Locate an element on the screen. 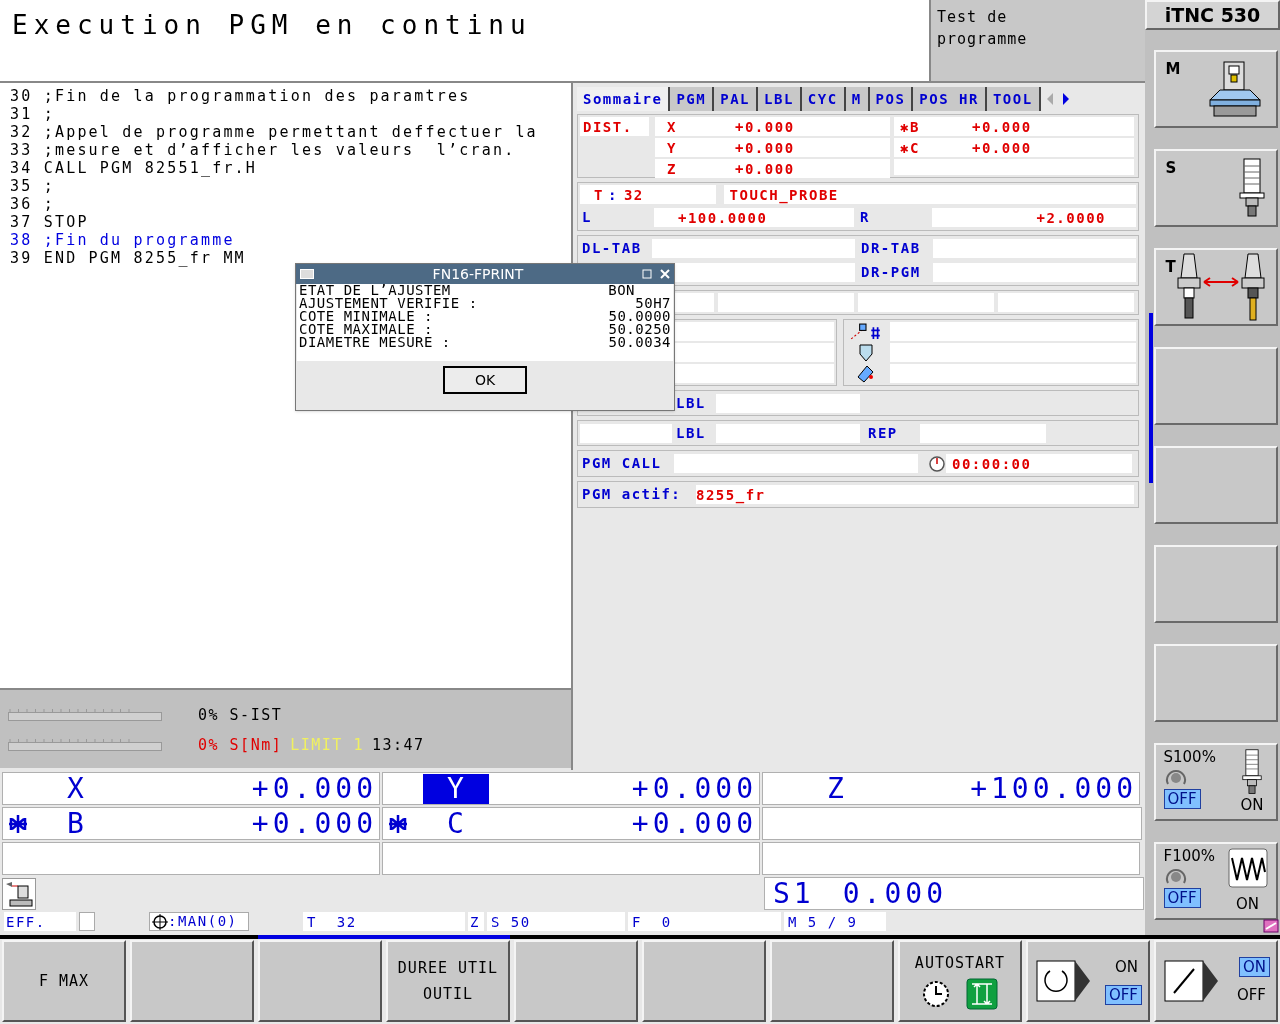 The image size is (1280, 1024). start-icon is located at coordinates (982, 994).